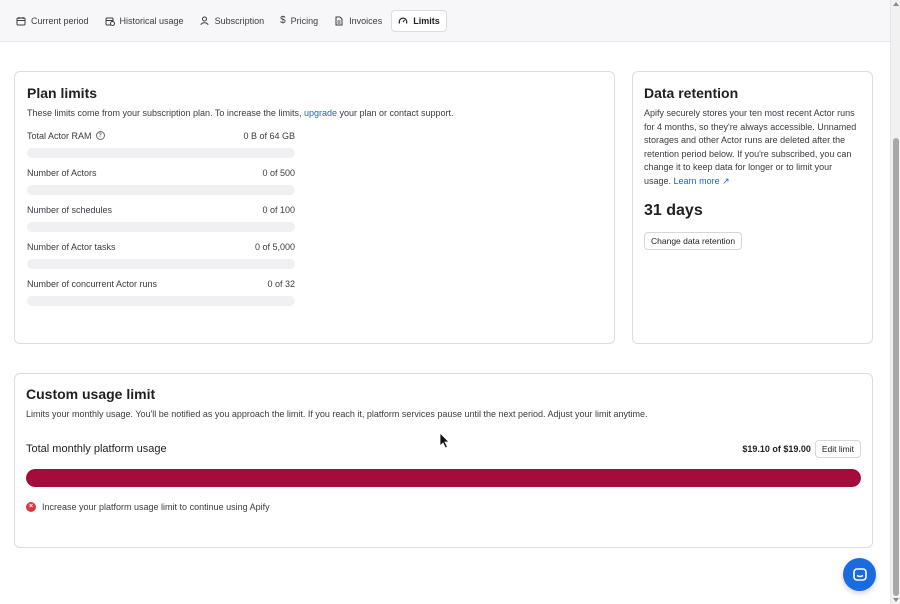 The image size is (900, 604). I want to click on tab-pricing: $ Pricing, so click(299, 21).